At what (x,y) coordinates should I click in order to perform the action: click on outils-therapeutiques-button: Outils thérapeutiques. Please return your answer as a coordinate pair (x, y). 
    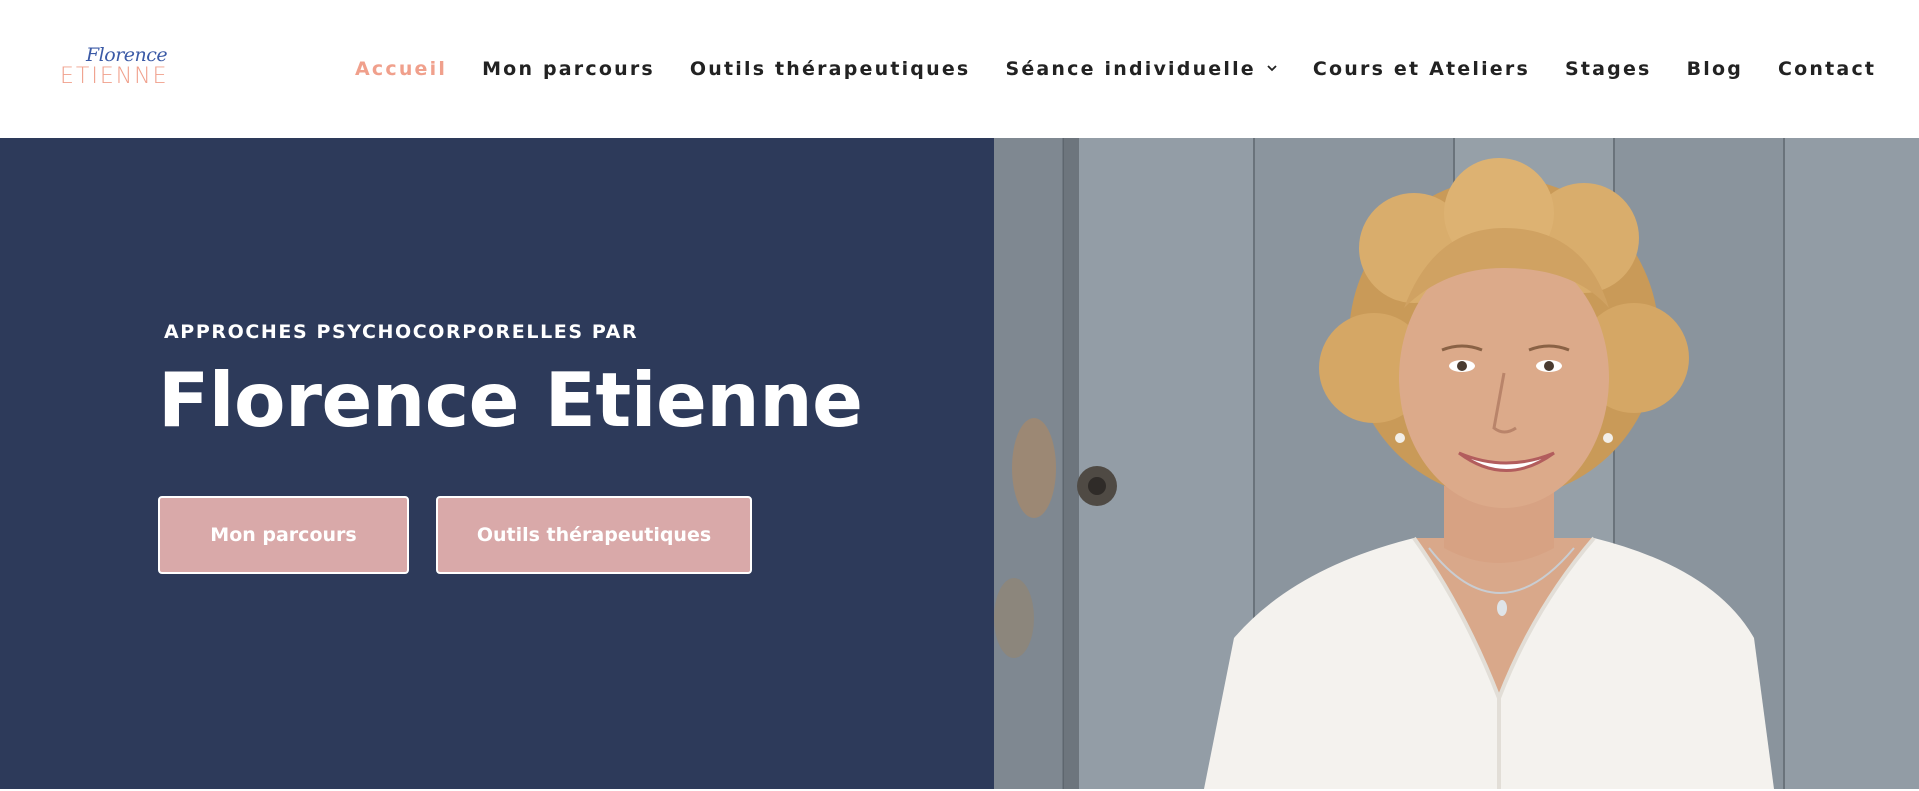
    Looking at the image, I should click on (594, 535).